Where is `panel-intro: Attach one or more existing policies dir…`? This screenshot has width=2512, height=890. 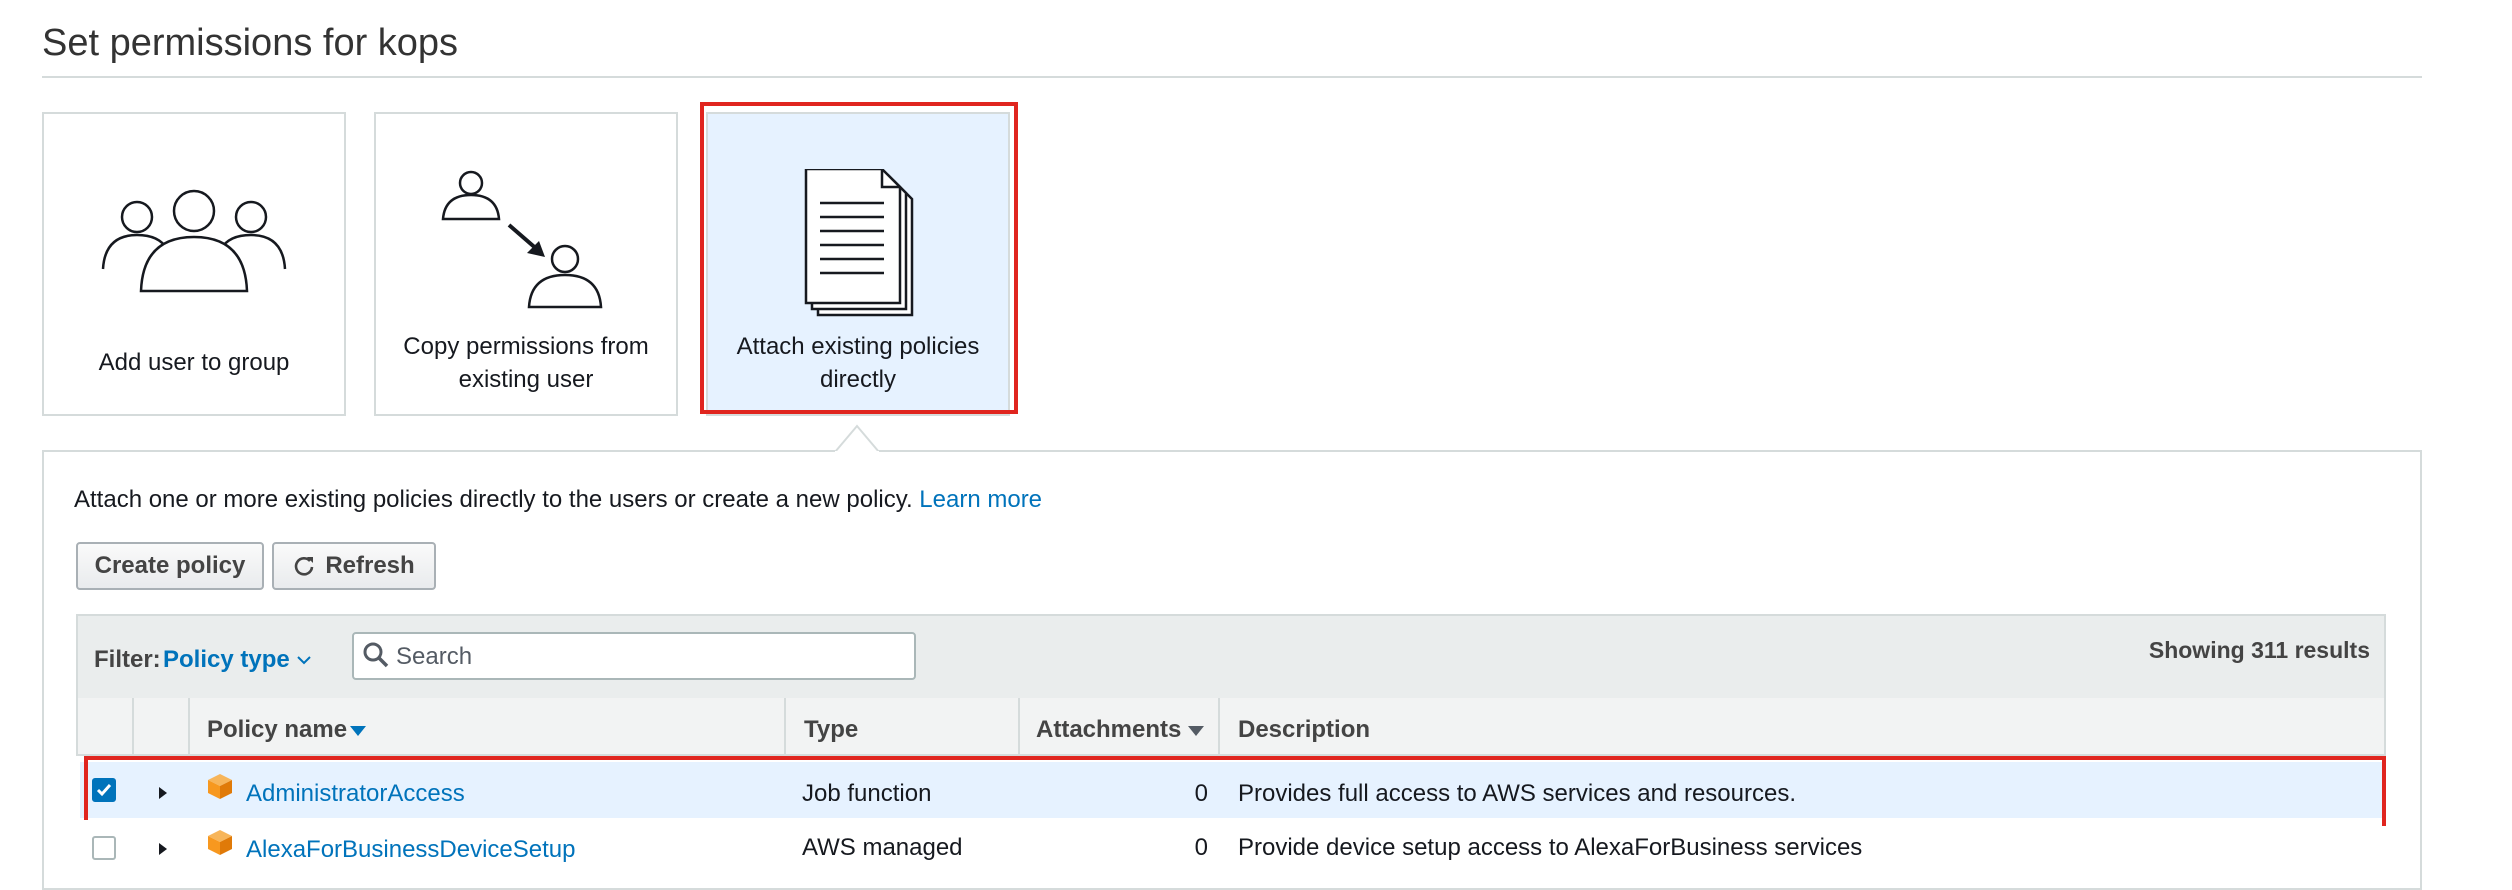 panel-intro: Attach one or more existing policies dir… is located at coordinates (558, 500).